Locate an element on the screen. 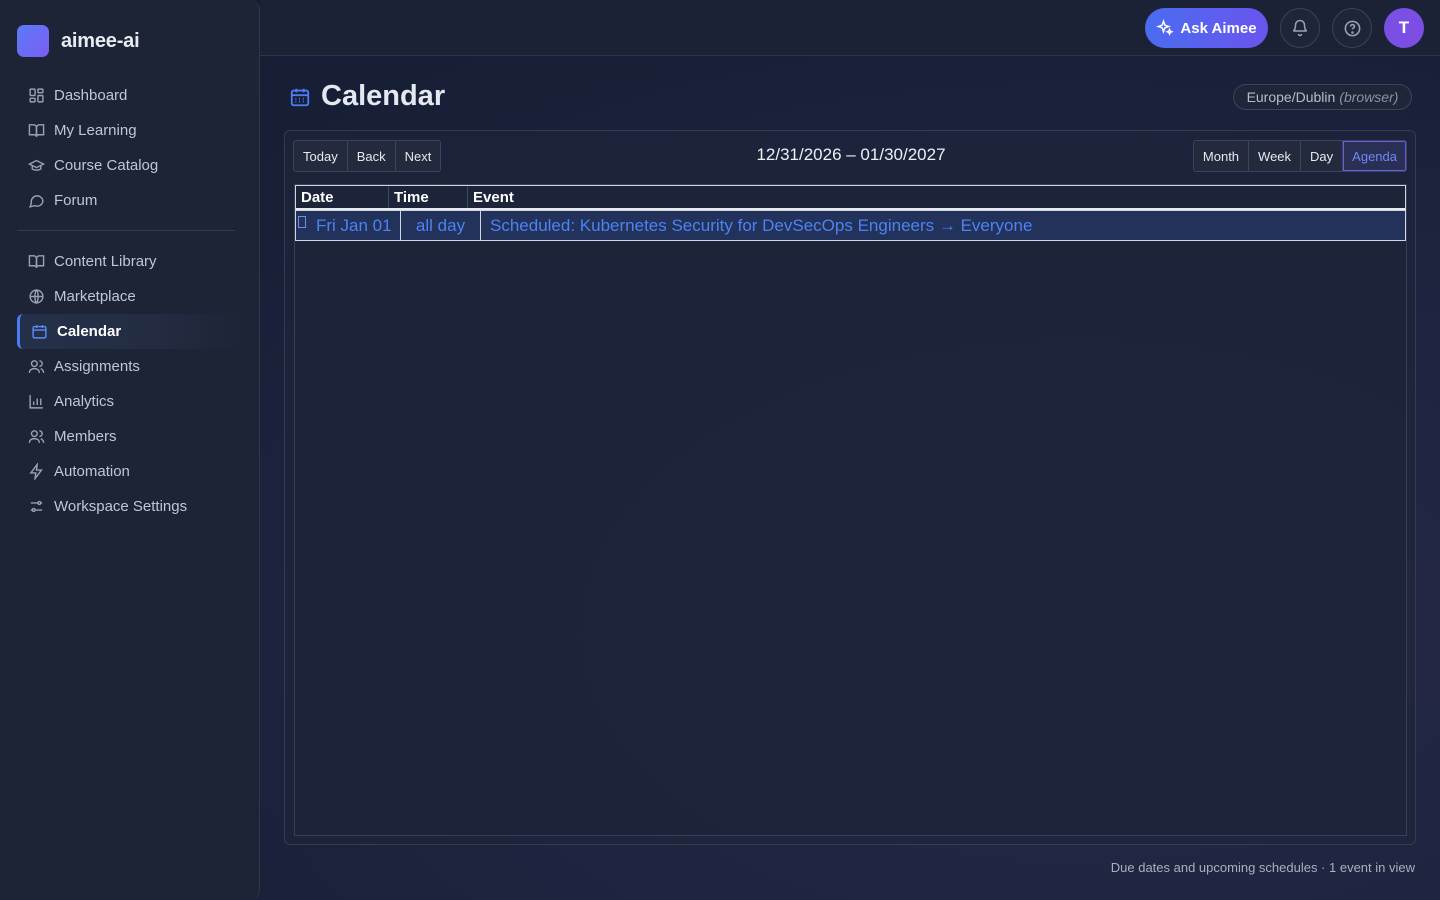 The image size is (1440, 900). sidebar-item-forum: Forum is located at coordinates (130, 200).